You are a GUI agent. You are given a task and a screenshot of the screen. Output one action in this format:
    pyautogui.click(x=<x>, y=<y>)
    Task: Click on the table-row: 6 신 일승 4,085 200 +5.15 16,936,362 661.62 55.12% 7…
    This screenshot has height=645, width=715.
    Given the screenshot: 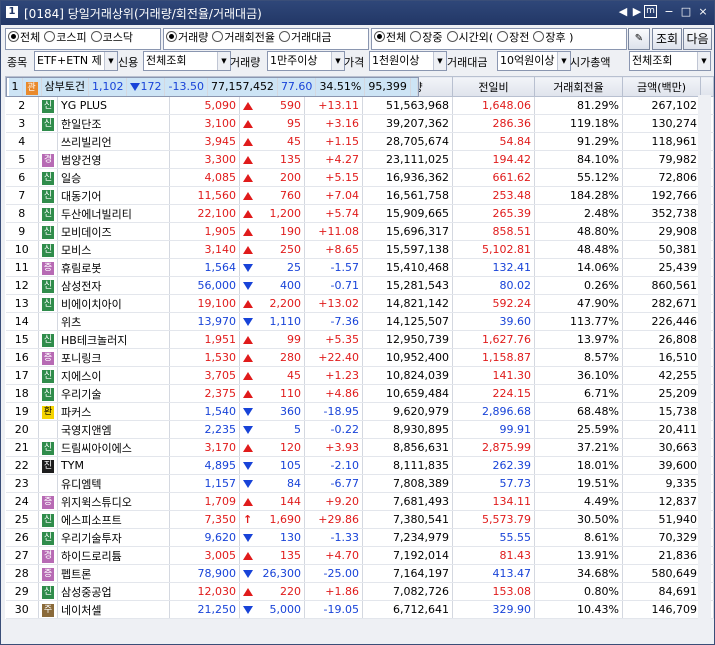 What is the action you would take?
    pyautogui.click(x=359, y=177)
    